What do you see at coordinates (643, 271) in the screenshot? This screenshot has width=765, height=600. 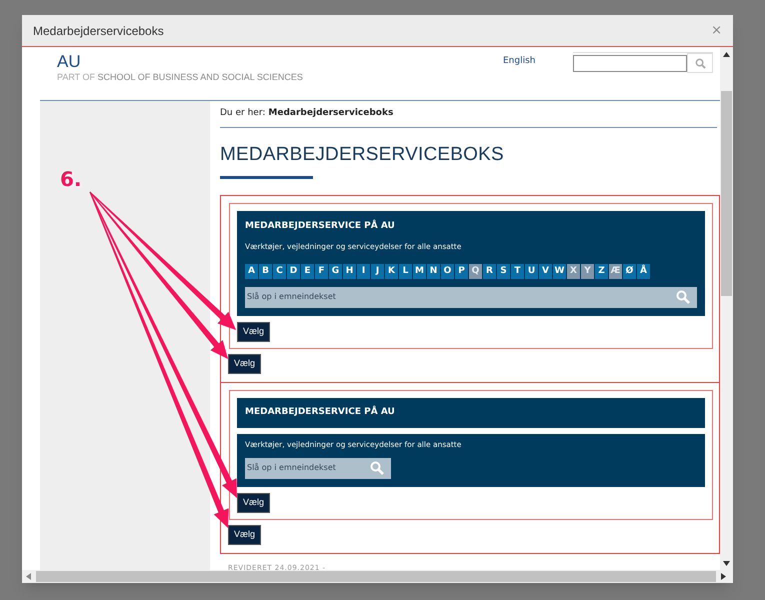 I see `letter-link: Å` at bounding box center [643, 271].